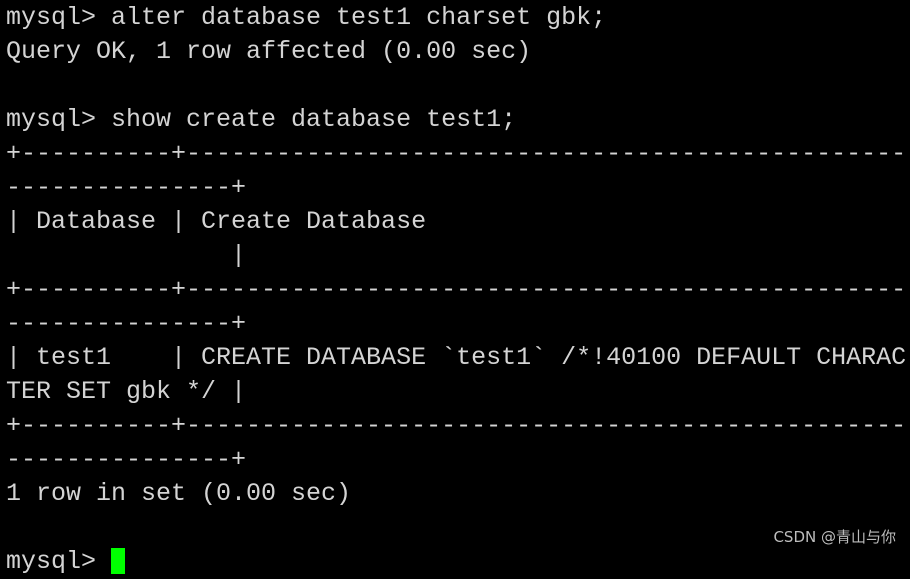  What do you see at coordinates (126, 391) in the screenshot?
I see `terminal-line: TER SET gbk */ |` at bounding box center [126, 391].